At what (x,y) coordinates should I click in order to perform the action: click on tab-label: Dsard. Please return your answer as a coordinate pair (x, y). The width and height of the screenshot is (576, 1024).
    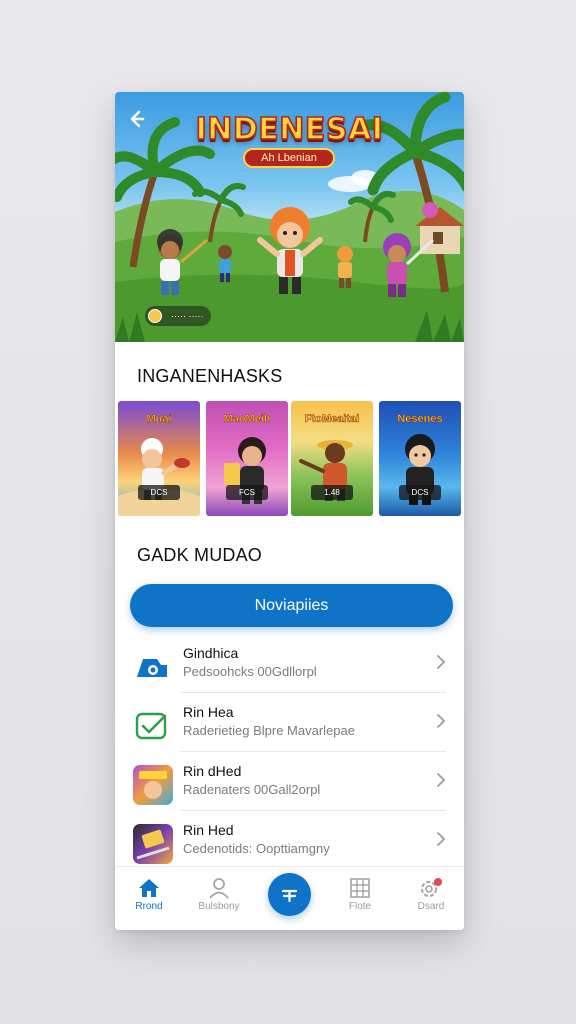
    Looking at the image, I should click on (431, 906).